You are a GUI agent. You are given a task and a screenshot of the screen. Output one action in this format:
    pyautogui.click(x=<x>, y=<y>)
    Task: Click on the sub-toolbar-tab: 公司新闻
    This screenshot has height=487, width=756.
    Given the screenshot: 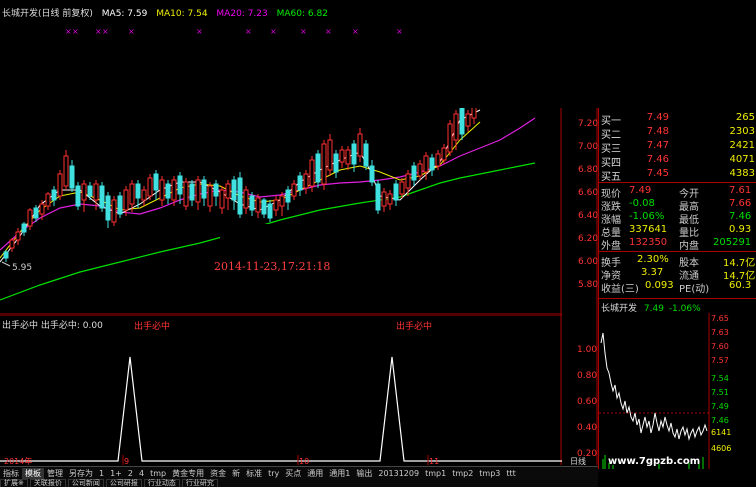 What is the action you would take?
    pyautogui.click(x=85, y=483)
    